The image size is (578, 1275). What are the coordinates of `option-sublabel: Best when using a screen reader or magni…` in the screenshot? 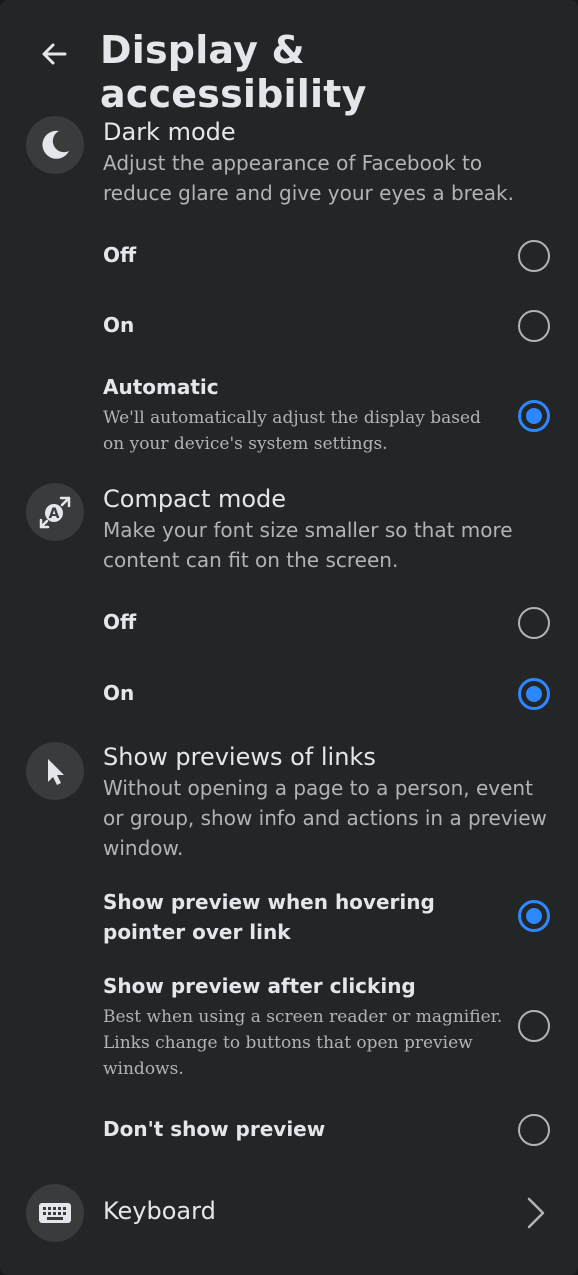 It's located at (303, 1043).